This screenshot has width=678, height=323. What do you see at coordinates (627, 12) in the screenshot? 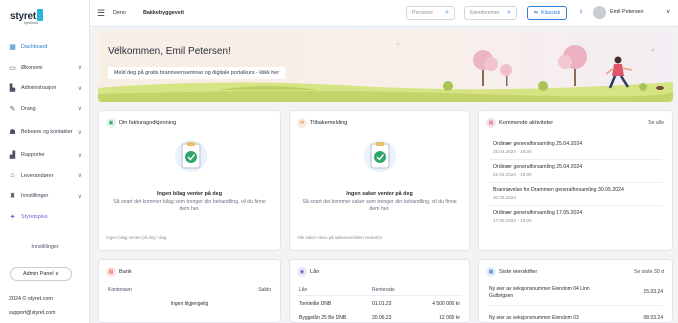
I see `user-name: Emil Petersen` at bounding box center [627, 12].